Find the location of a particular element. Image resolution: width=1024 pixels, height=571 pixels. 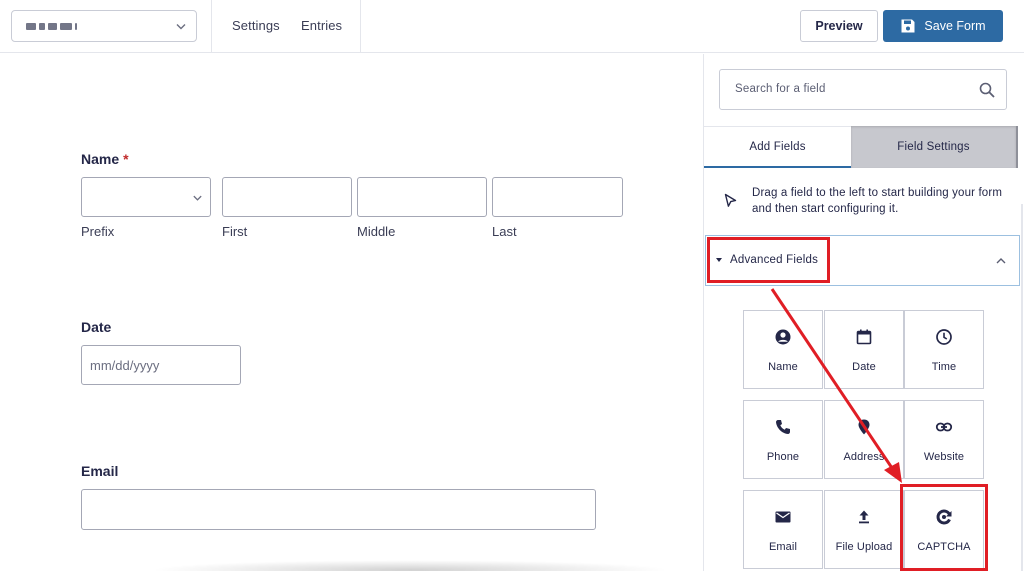

field-tile-label: Website is located at coordinates (944, 457).